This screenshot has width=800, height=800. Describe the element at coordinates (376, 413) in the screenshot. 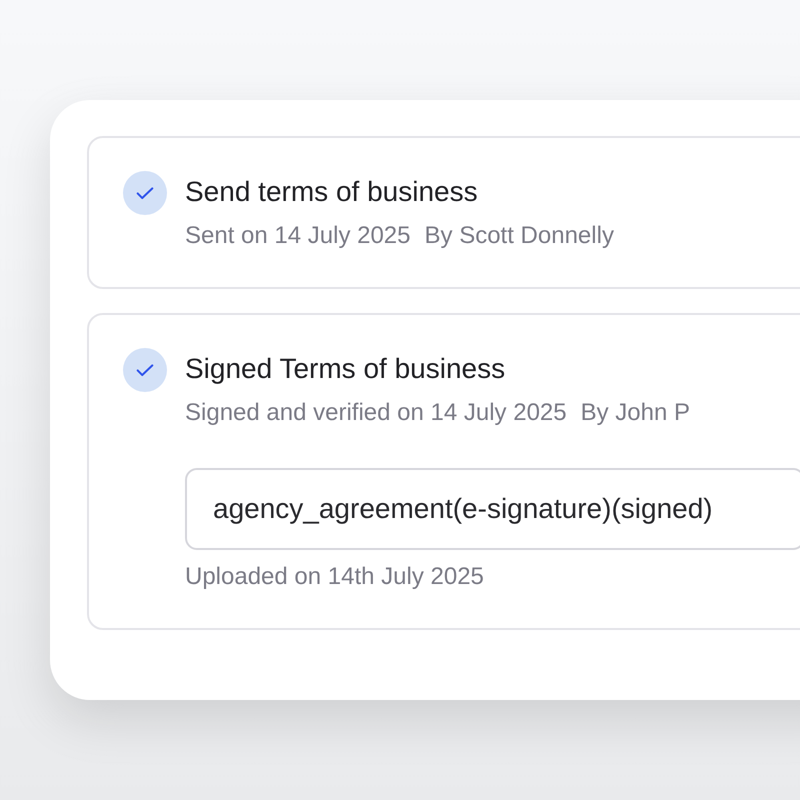

I see `step-detail: Signed and verified on 14 July 2025` at that location.